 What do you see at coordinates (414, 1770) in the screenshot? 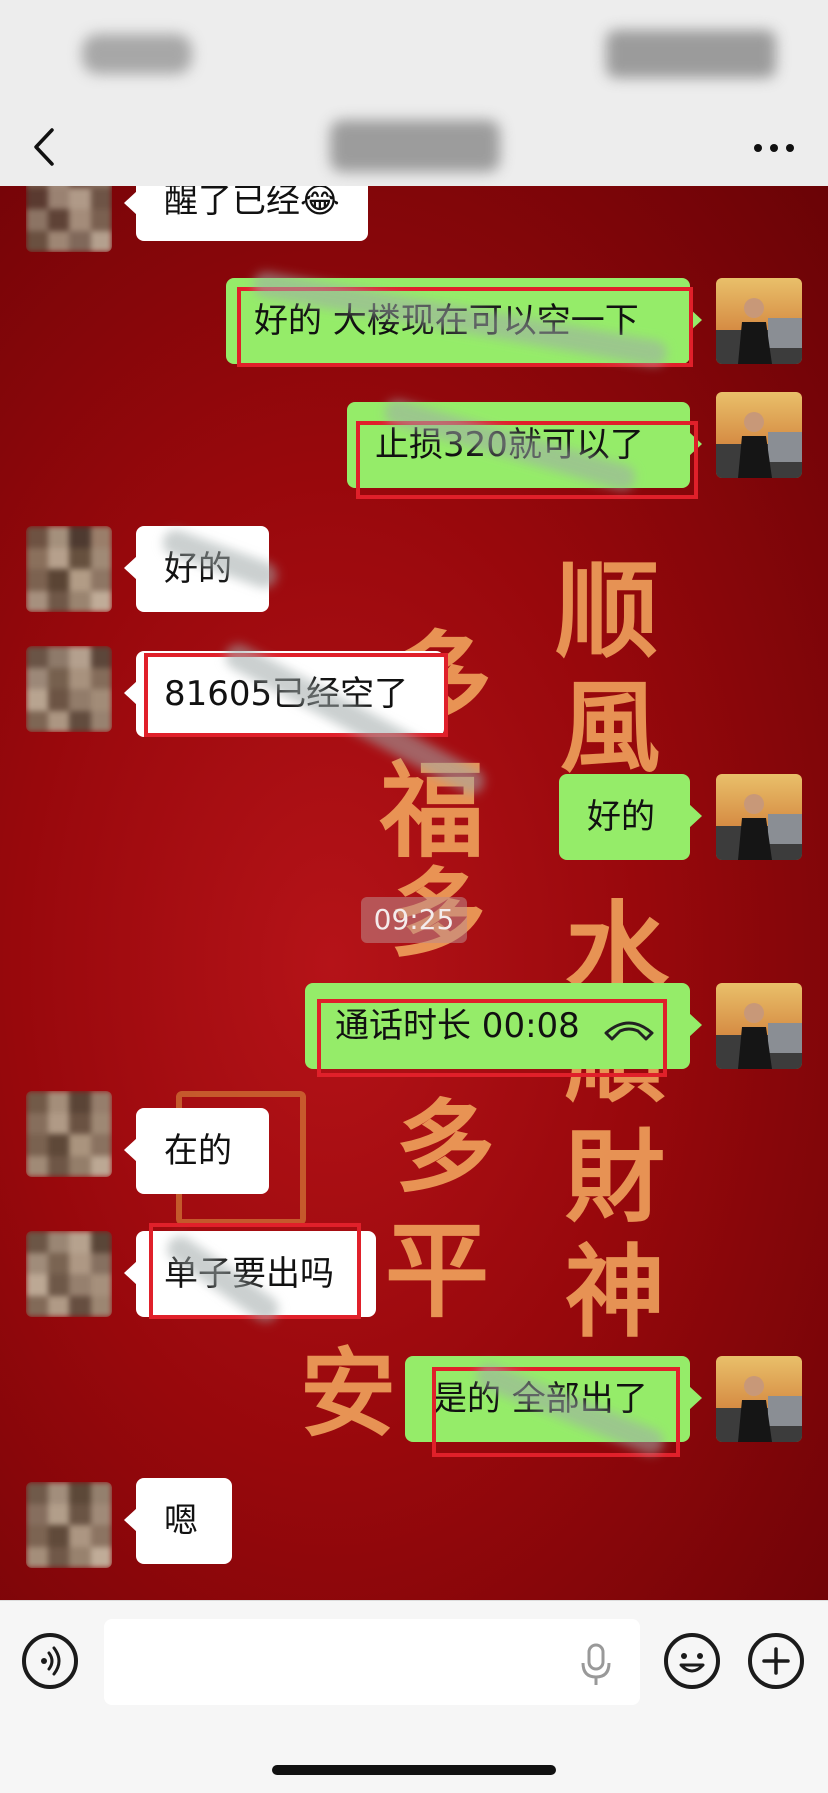
I see `home-indicator` at bounding box center [414, 1770].